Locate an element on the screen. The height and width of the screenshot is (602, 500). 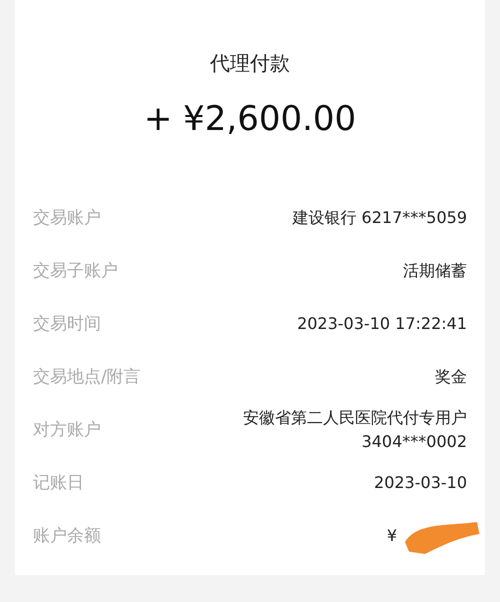
field-label: 账户余额 is located at coordinates (67, 536).